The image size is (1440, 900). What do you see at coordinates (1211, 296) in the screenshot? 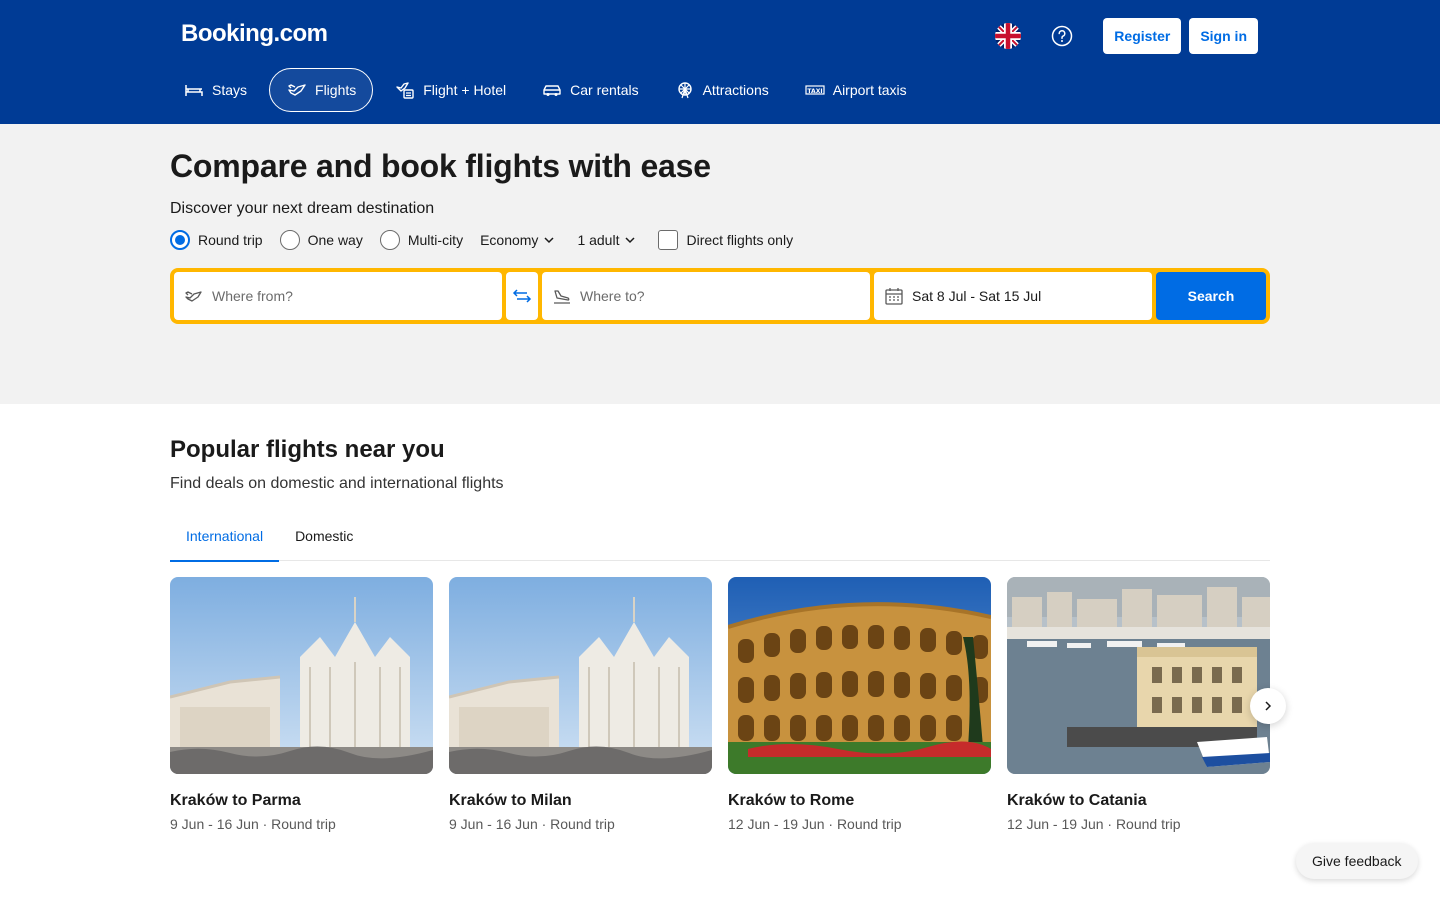
I see `search-button: Search` at bounding box center [1211, 296].